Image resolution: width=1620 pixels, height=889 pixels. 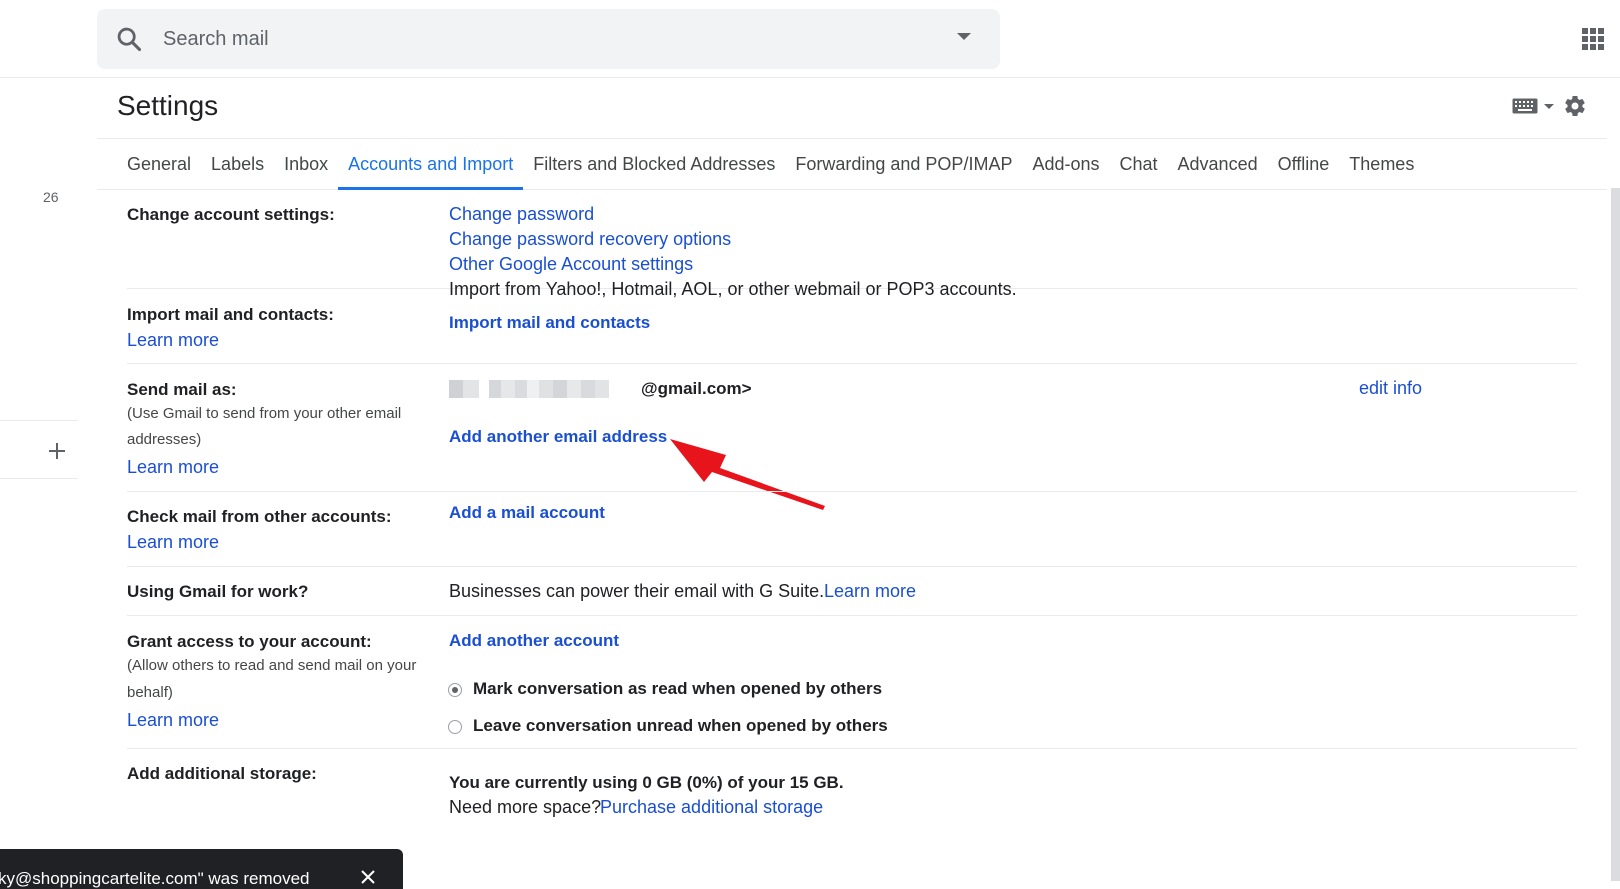 I want to click on need-more-space-text: Need more space?, so click(x=525, y=807).